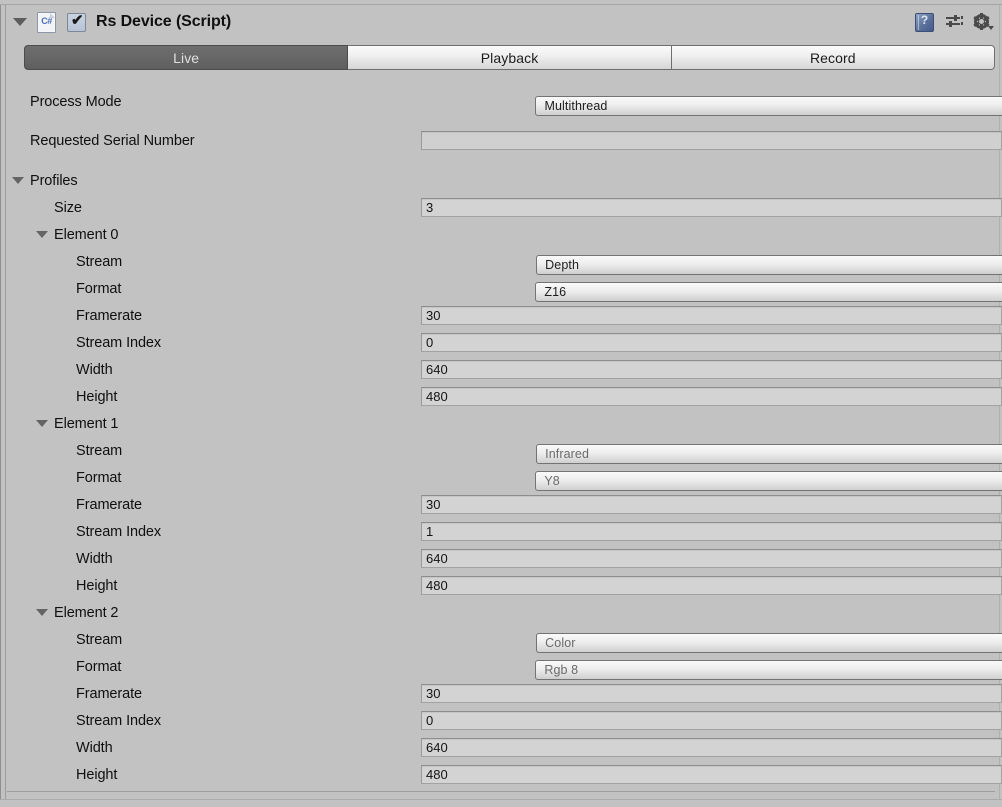  Describe the element at coordinates (711, 207) in the screenshot. I see `profiles-size-input: 3` at that location.